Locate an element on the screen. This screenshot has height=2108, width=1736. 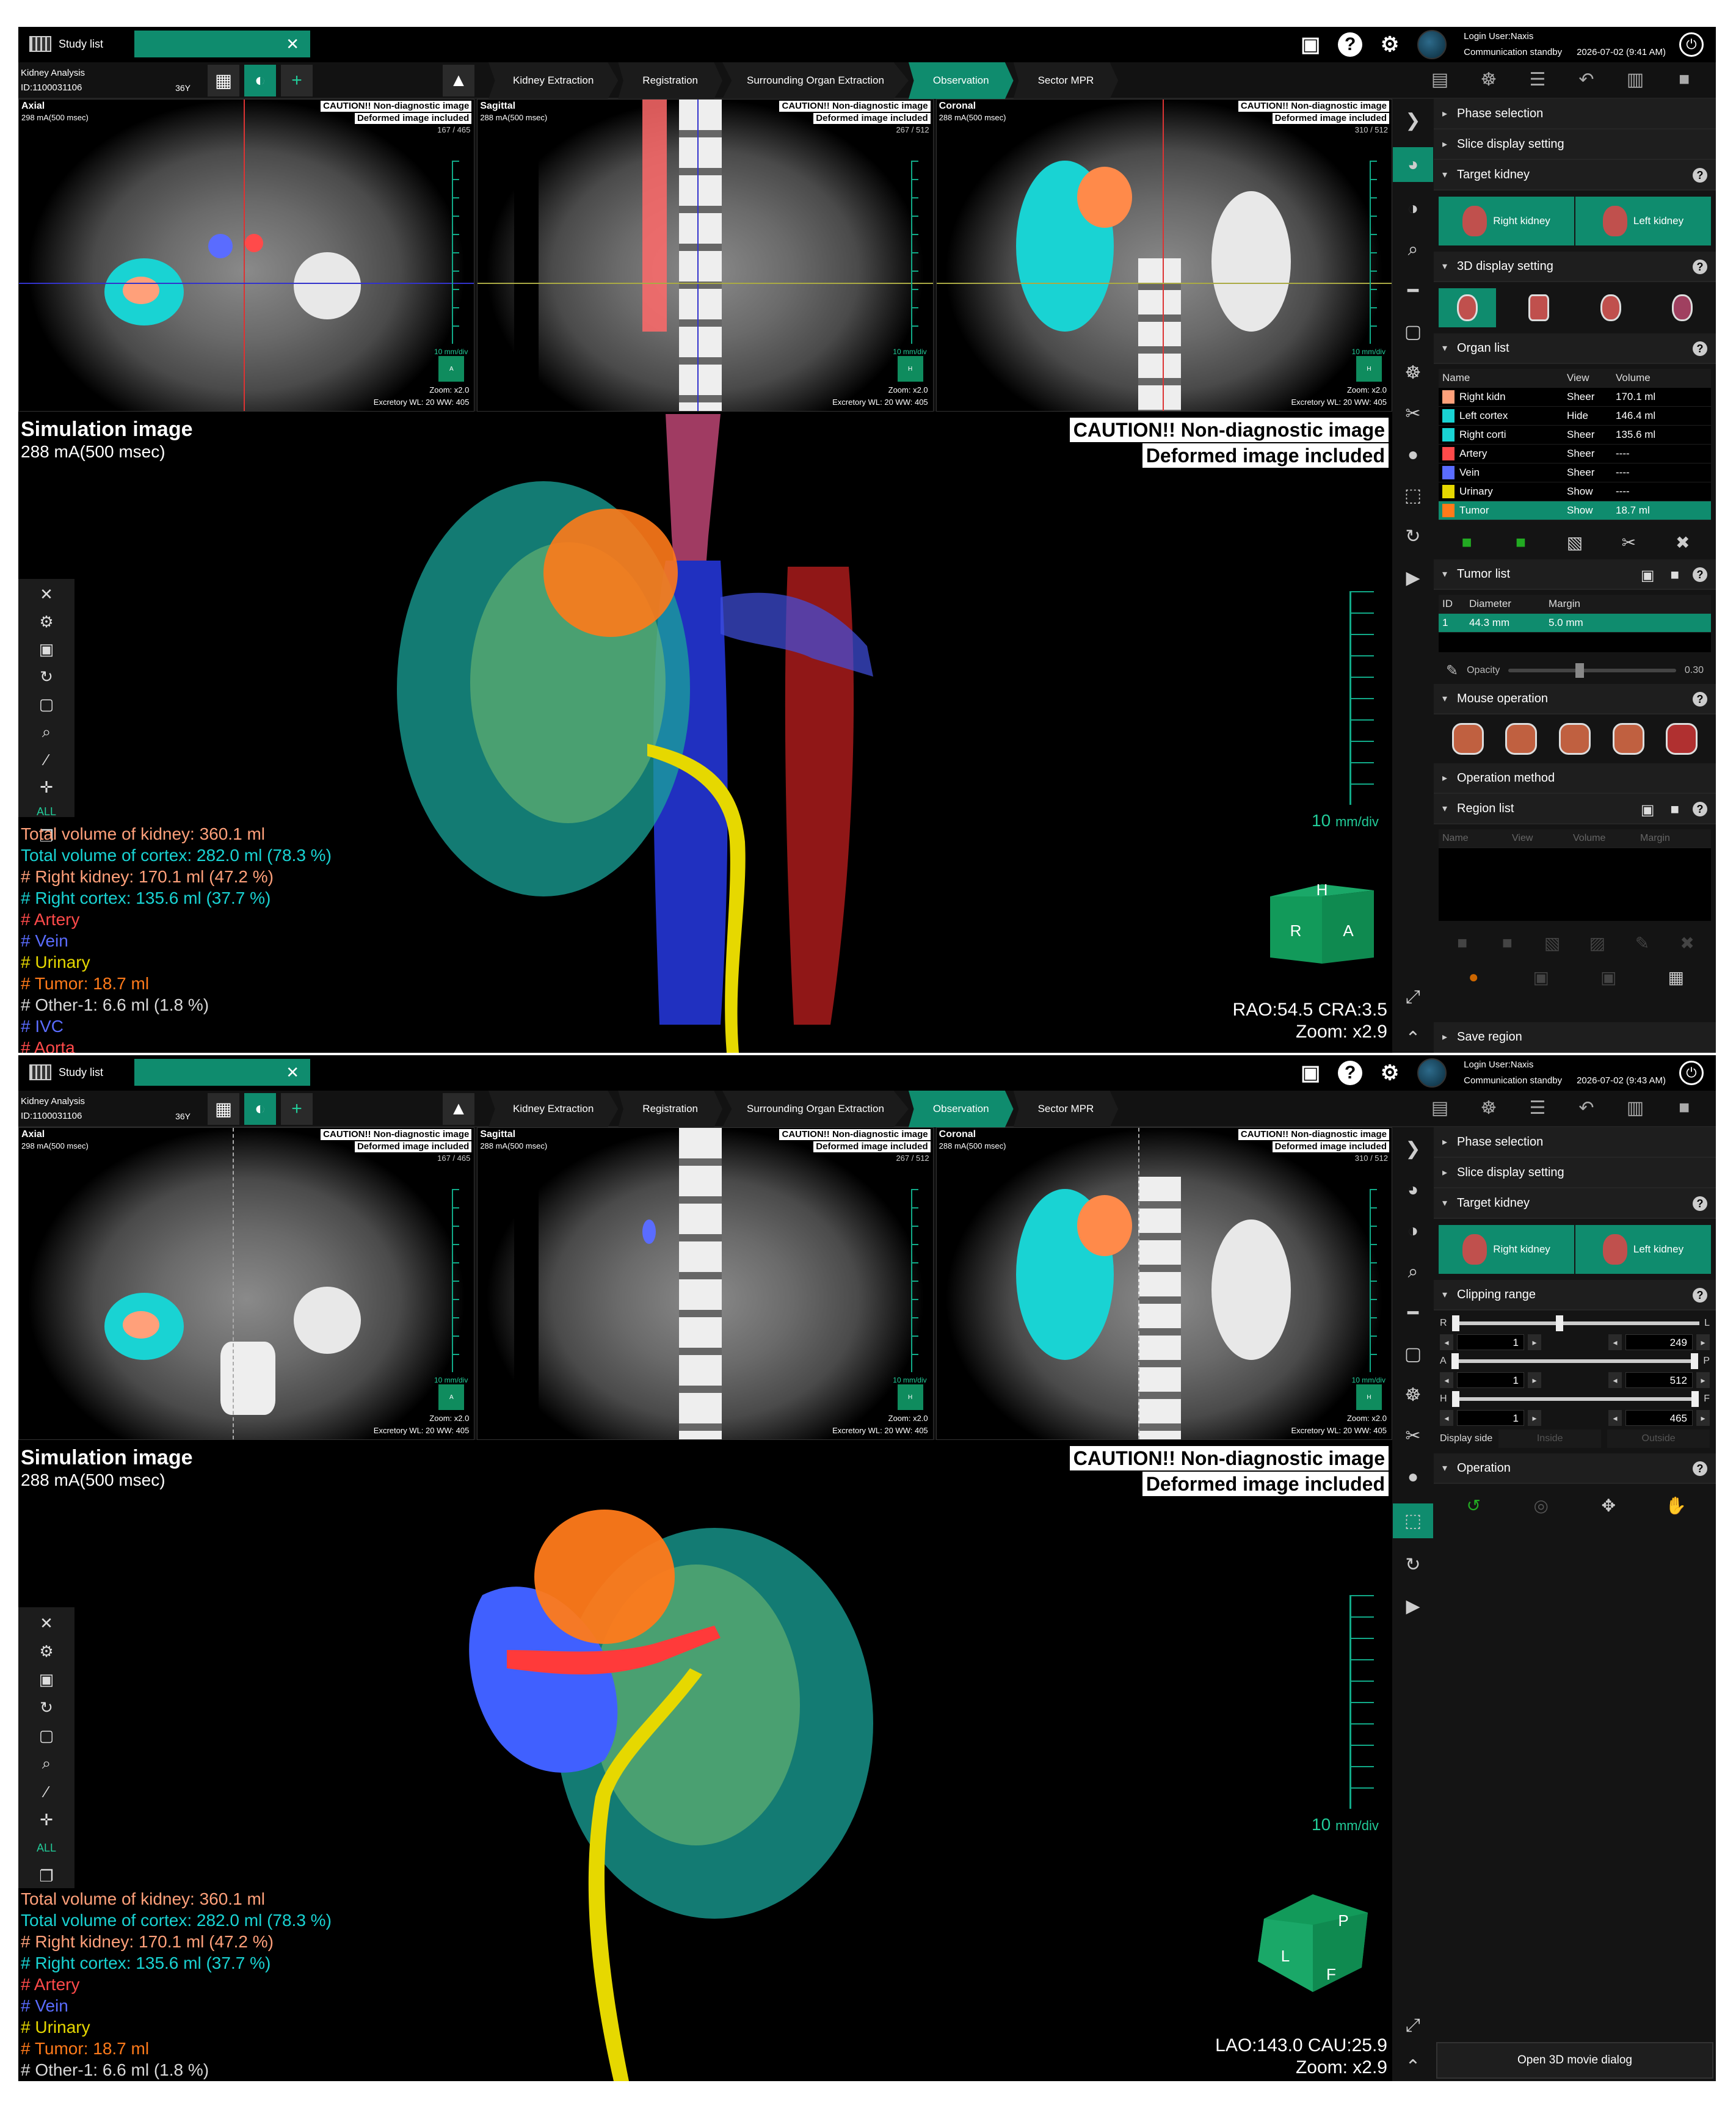
save-icon: ■ is located at coordinates (1676, 575).